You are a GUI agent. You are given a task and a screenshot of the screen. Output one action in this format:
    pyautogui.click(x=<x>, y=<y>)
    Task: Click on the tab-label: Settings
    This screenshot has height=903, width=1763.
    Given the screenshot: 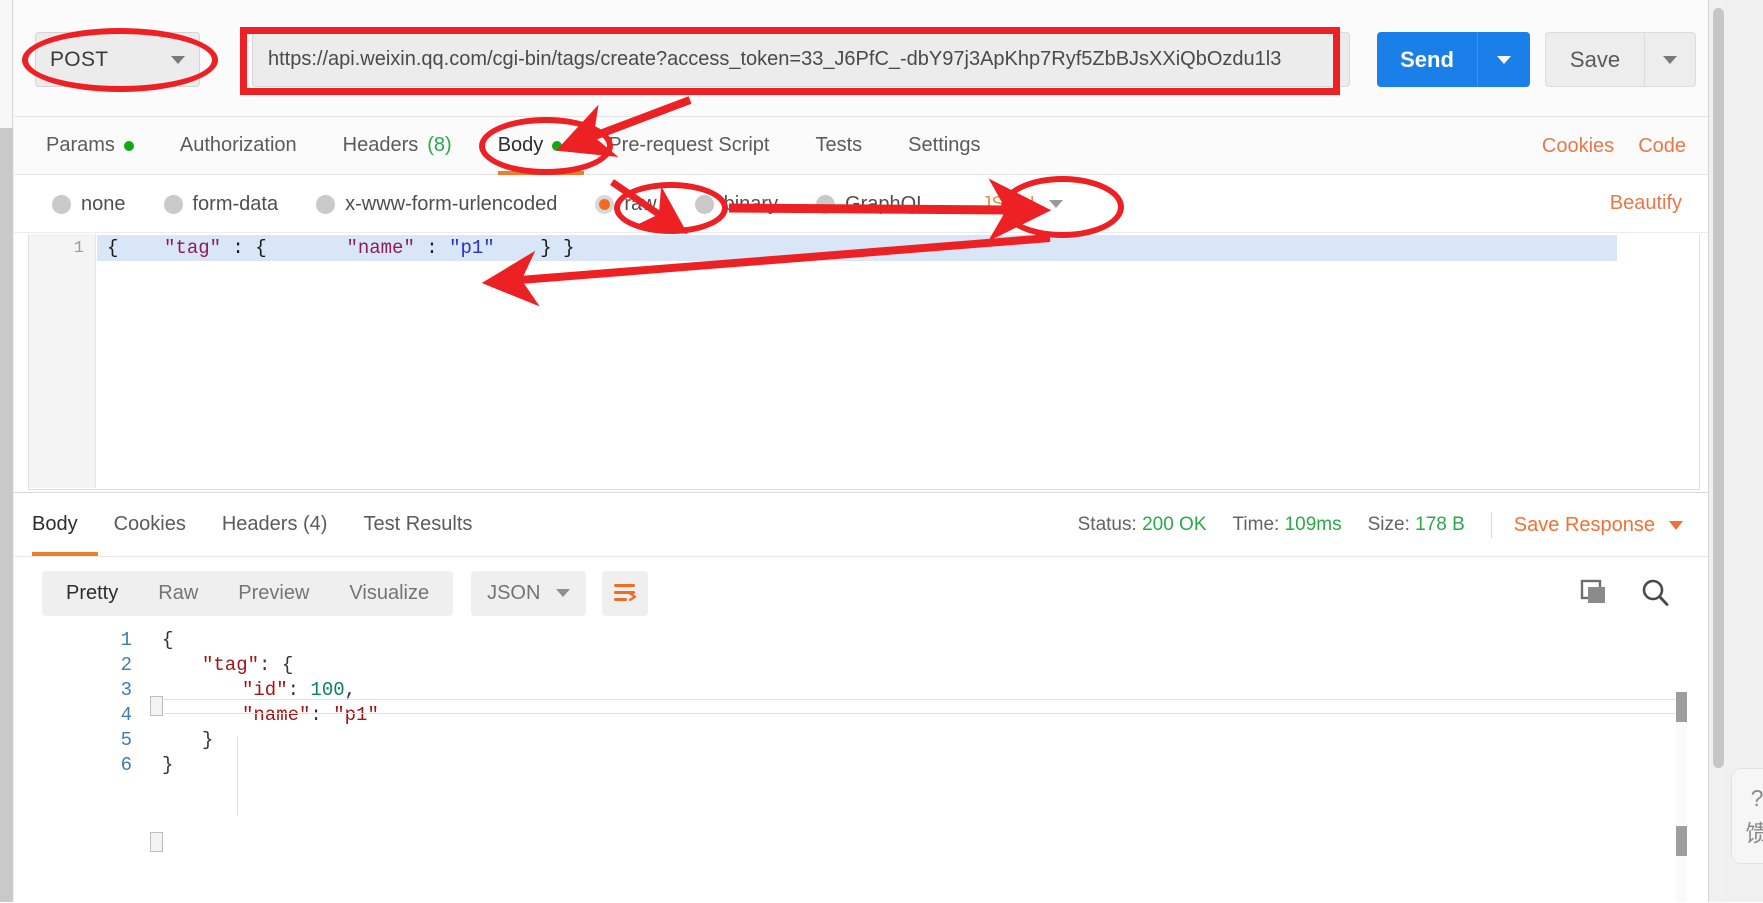 What is the action you would take?
    pyautogui.click(x=944, y=145)
    